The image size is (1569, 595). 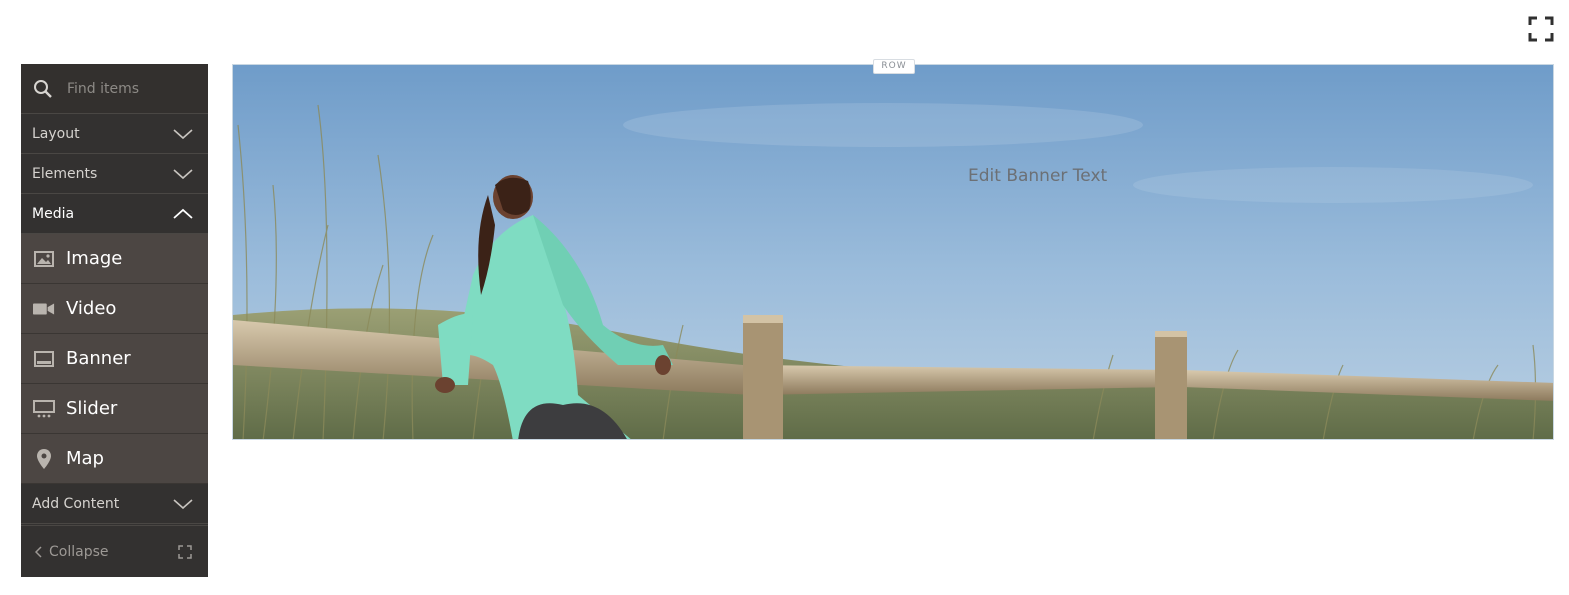 I want to click on collapse-label: Collapse, so click(x=79, y=551).